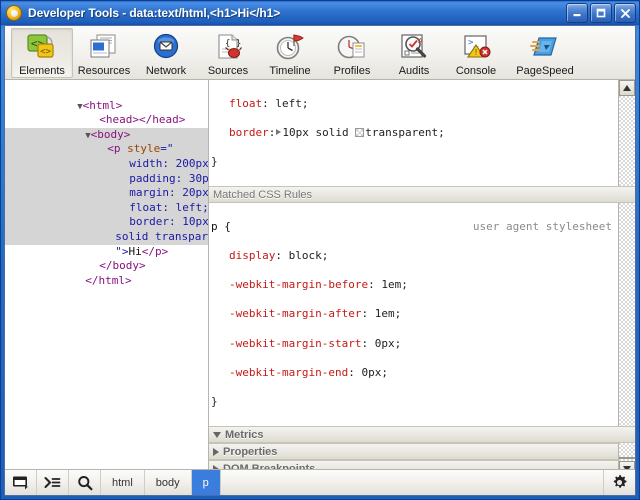  Describe the element at coordinates (102, 105) in the screenshot. I see `dom-node-text: <html>` at that location.